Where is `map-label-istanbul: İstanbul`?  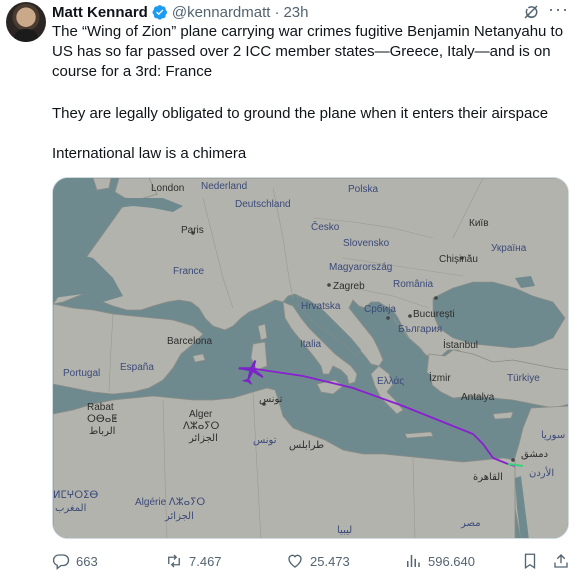 map-label-istanbul: İstanbul is located at coordinates (460, 344).